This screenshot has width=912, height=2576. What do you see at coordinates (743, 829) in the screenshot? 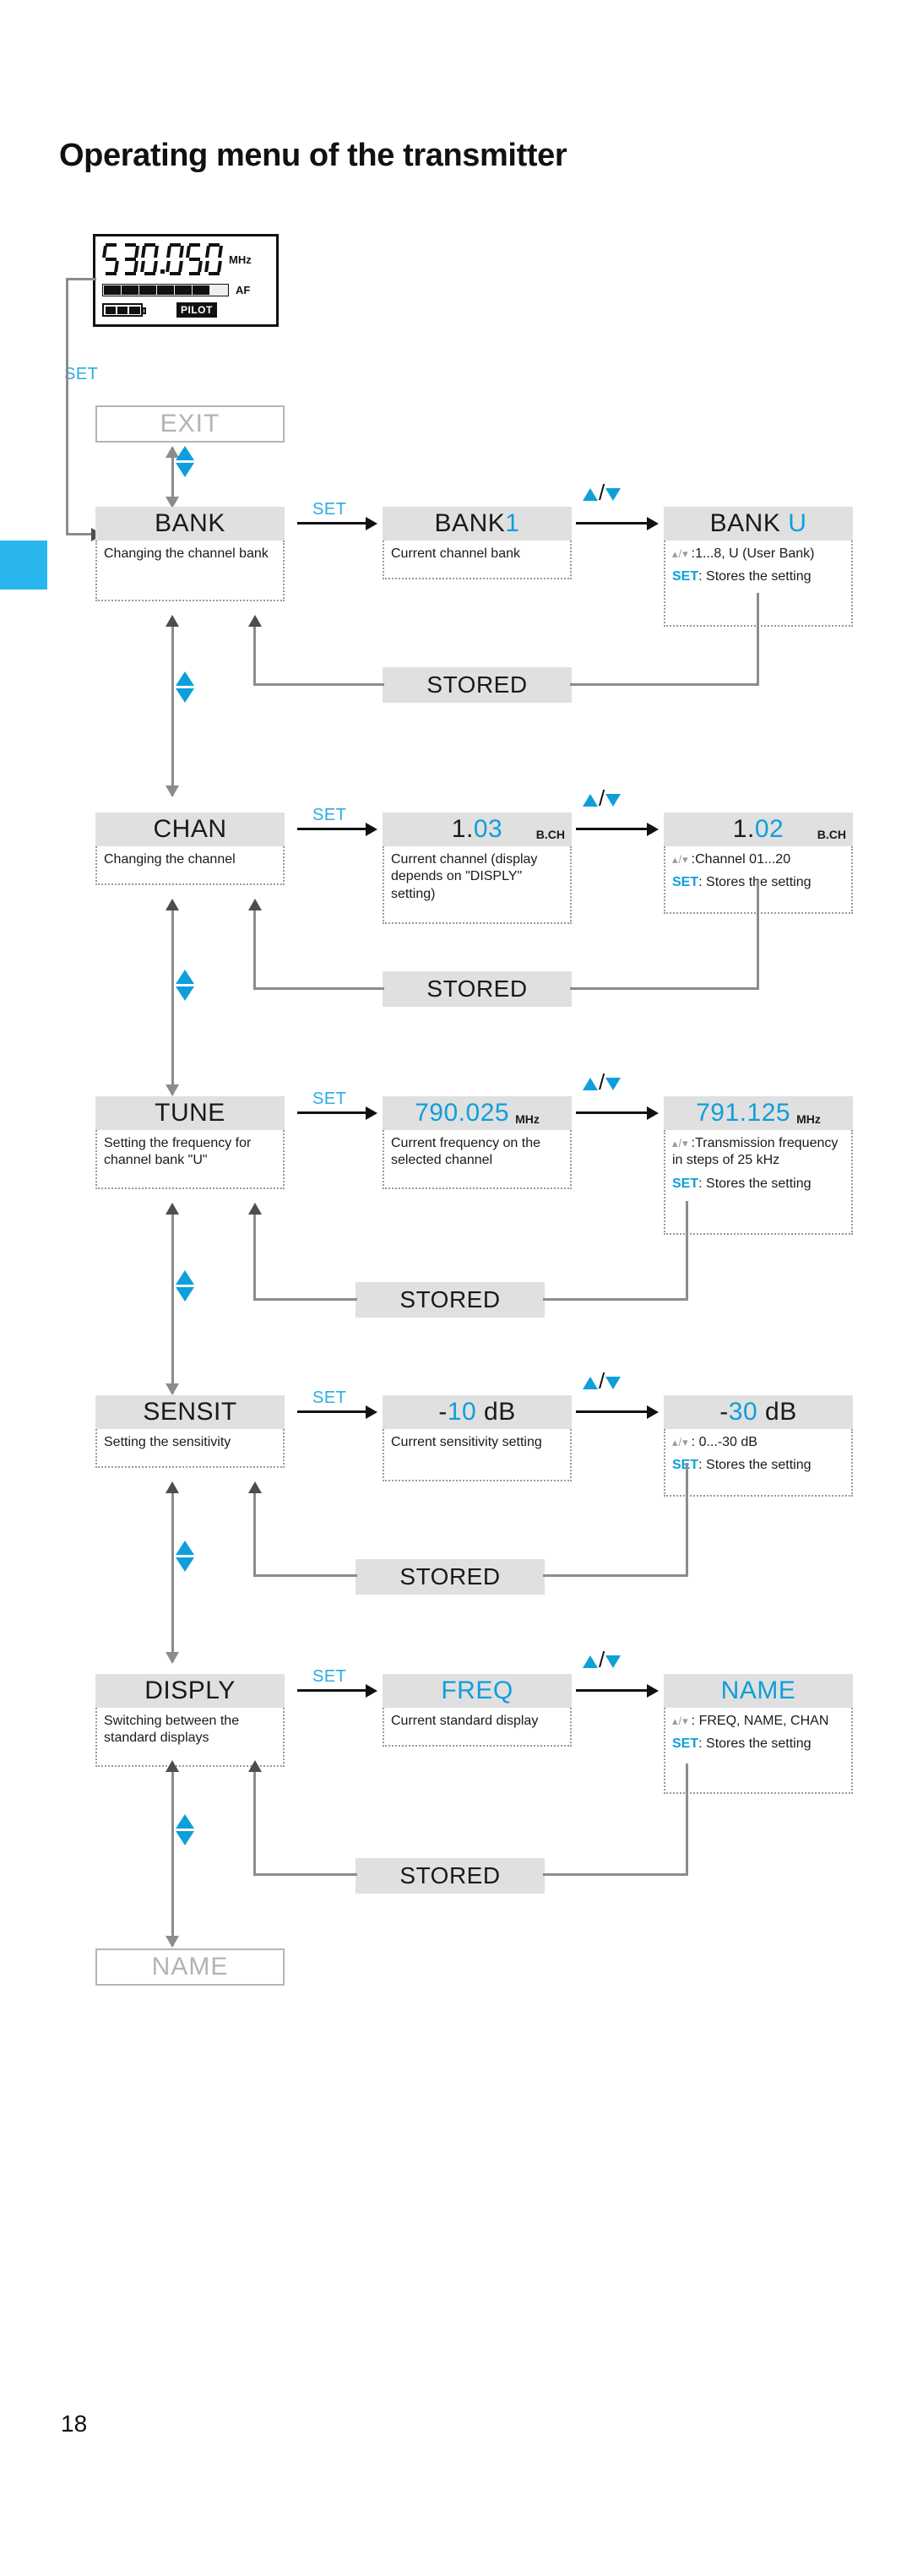
I see `edit-node-chan-title-text: 1.` at bounding box center [743, 829].